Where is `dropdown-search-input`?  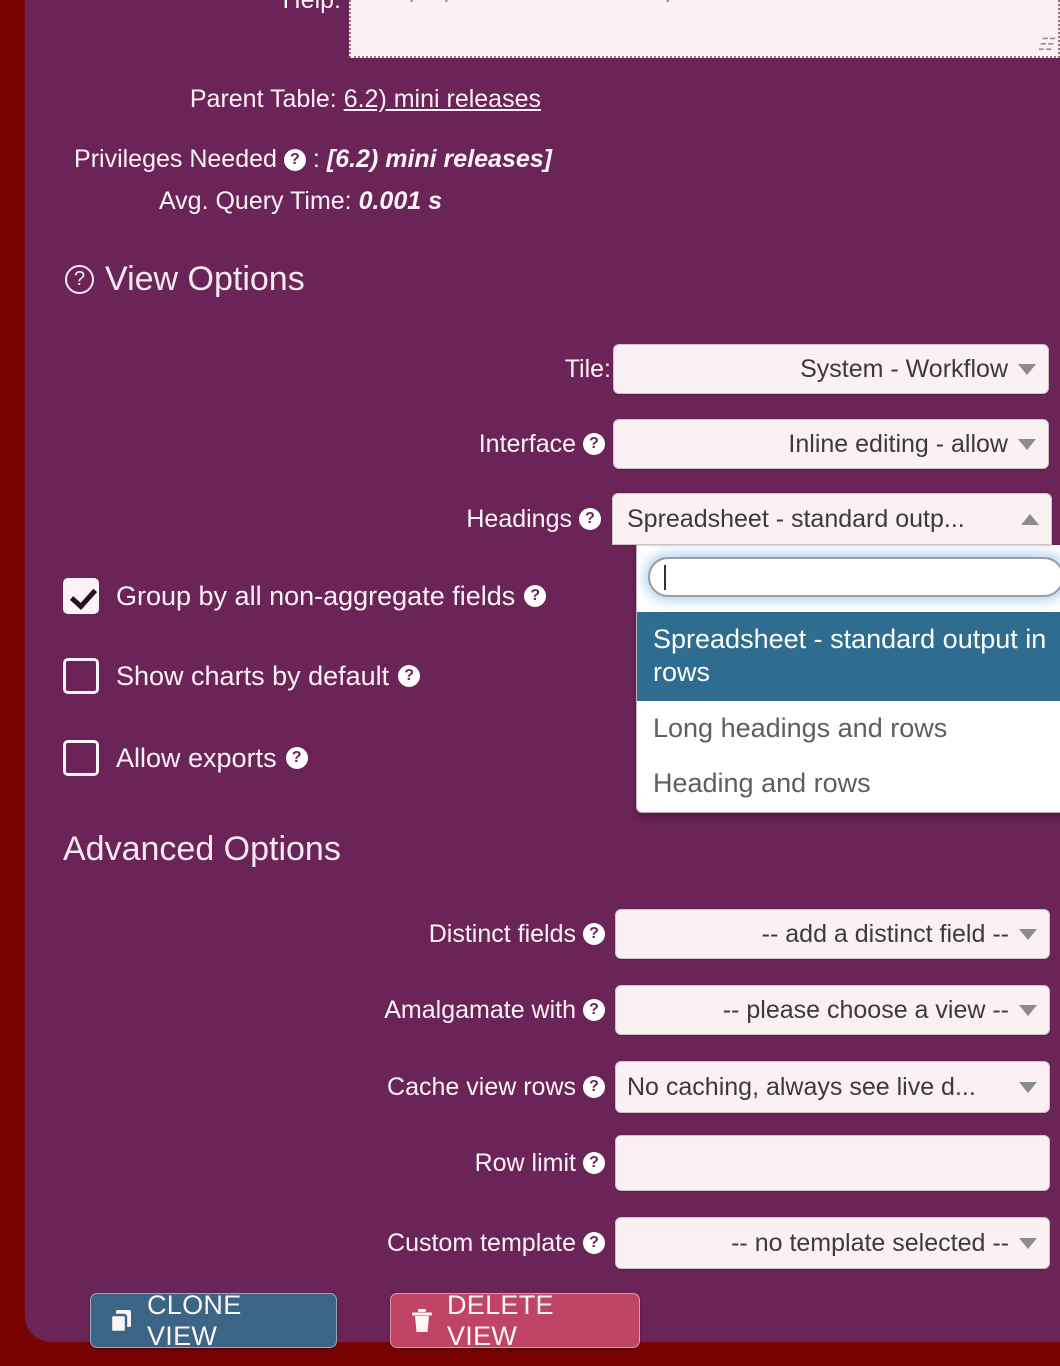
dropdown-search-input is located at coordinates (854, 577).